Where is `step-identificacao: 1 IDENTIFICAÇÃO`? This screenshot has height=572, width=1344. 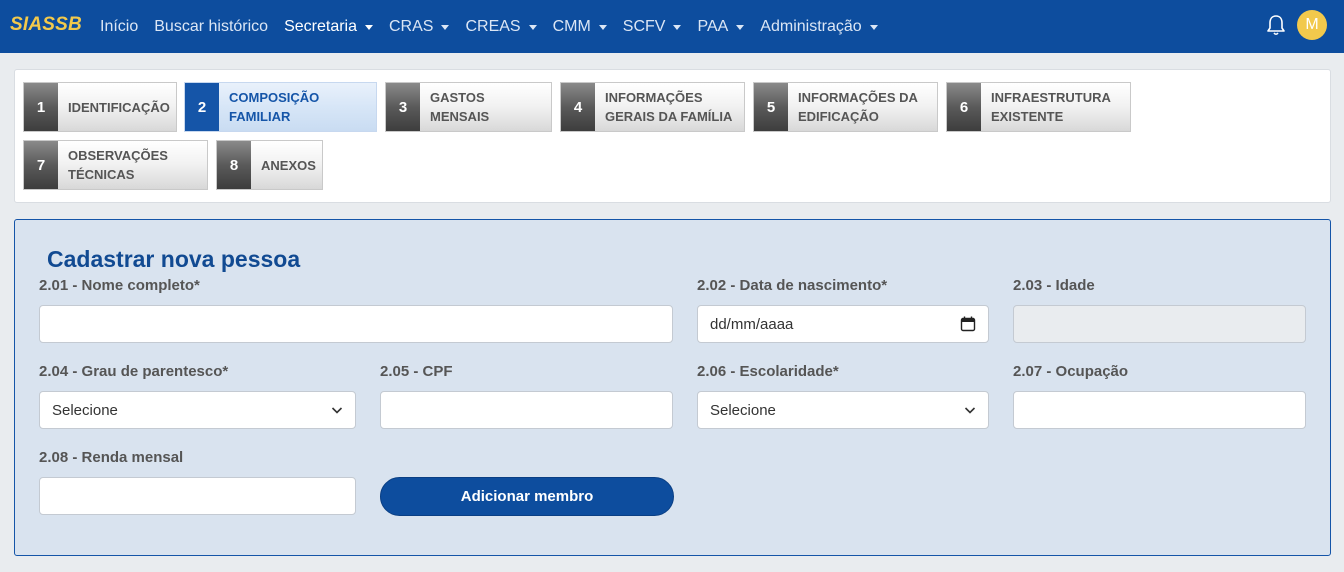
step-identificacao: 1 IDENTIFICAÇÃO is located at coordinates (100, 107).